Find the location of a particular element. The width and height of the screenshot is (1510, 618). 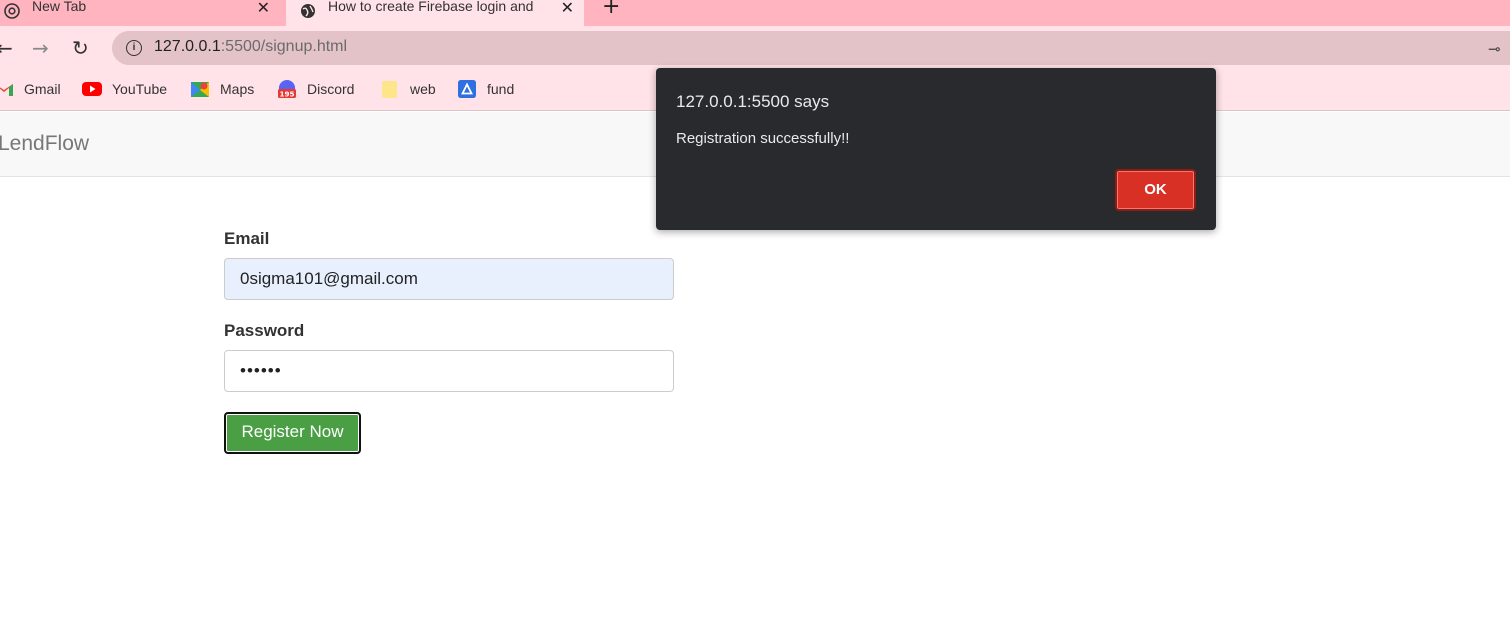

tab-title: How to create Firebase login and is located at coordinates (431, 7).